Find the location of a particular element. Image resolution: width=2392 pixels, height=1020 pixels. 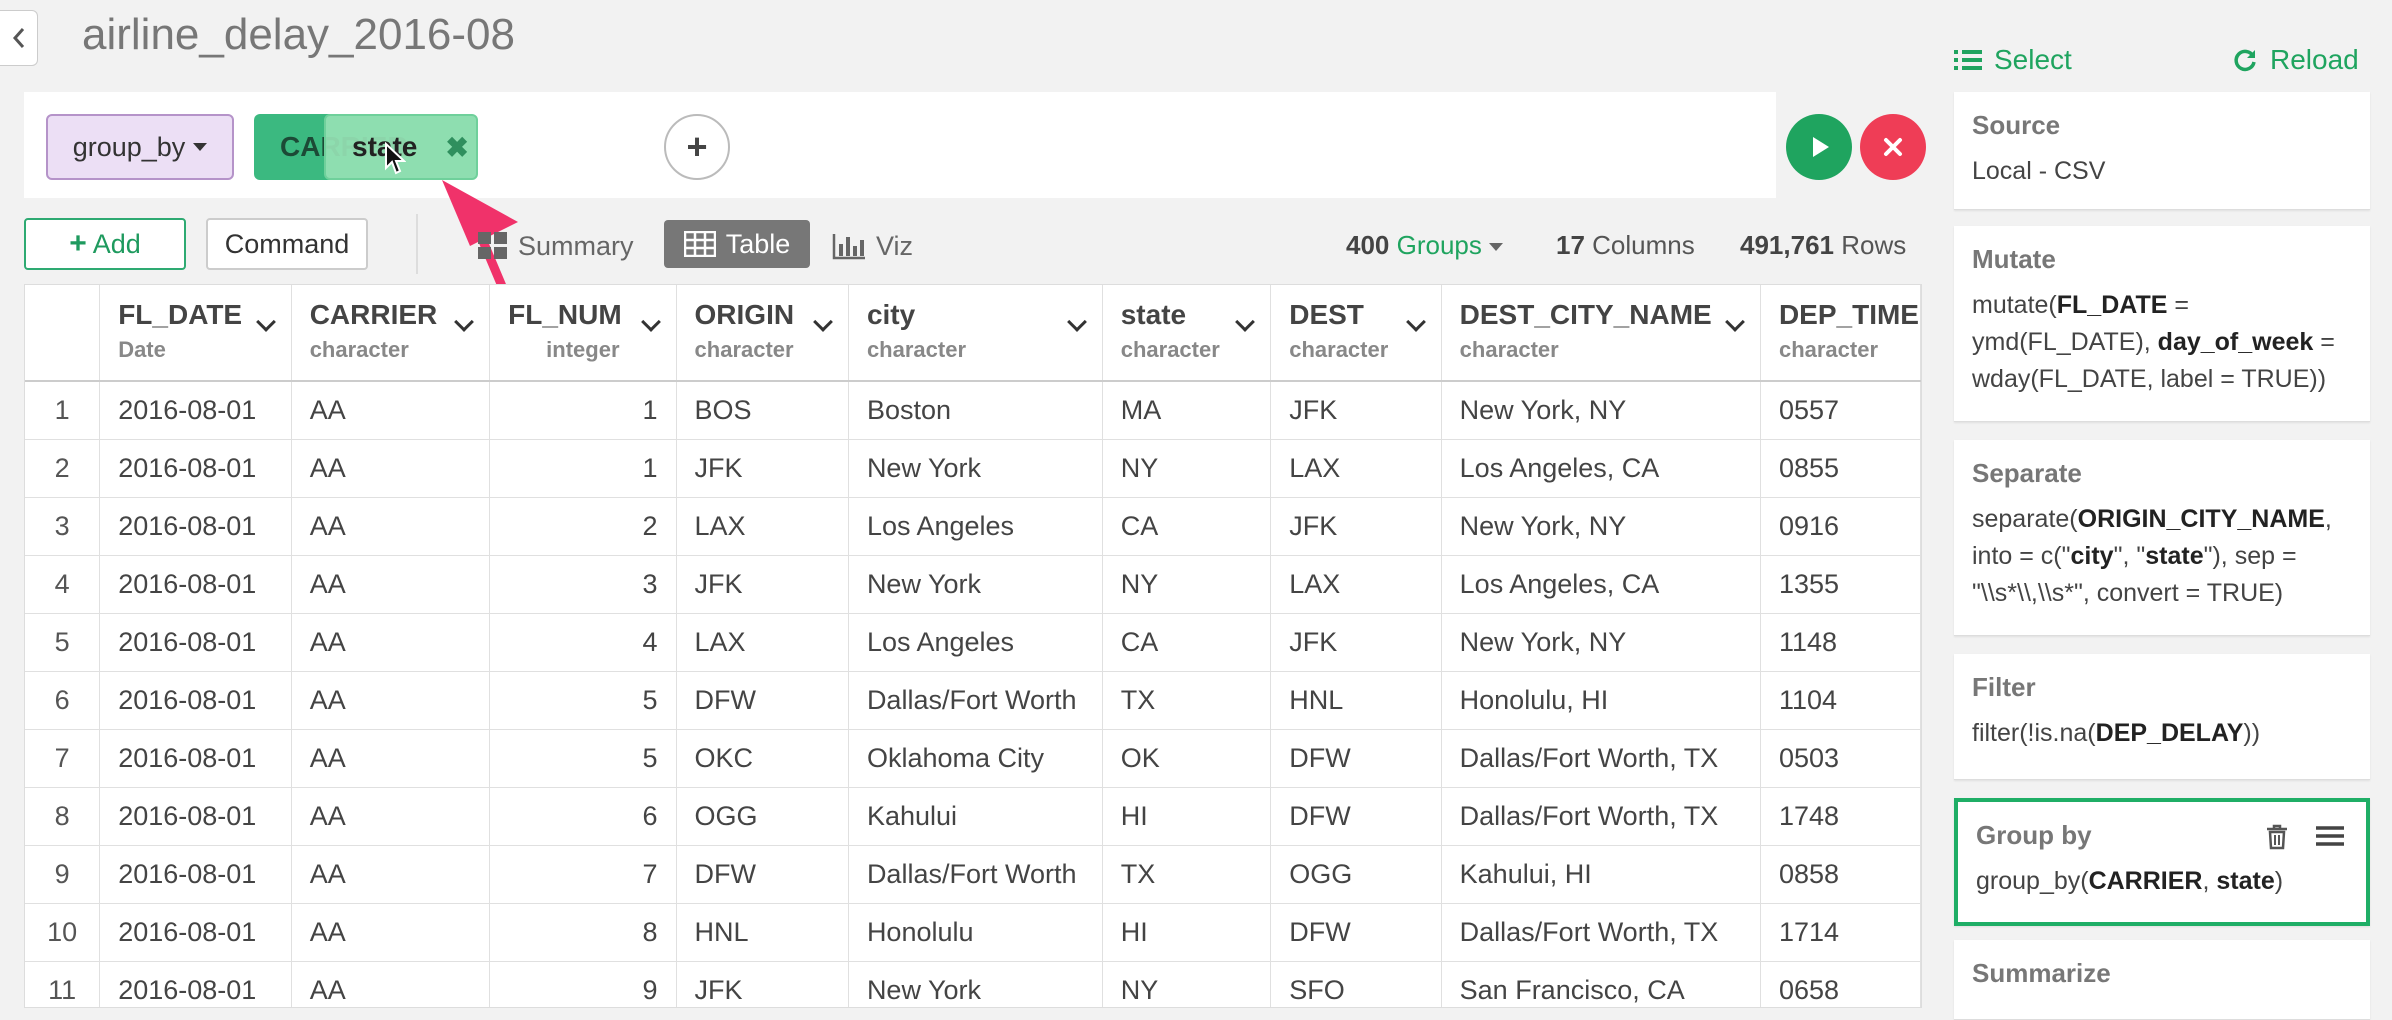

column-header: FL_DATE Date is located at coordinates (195, 333).